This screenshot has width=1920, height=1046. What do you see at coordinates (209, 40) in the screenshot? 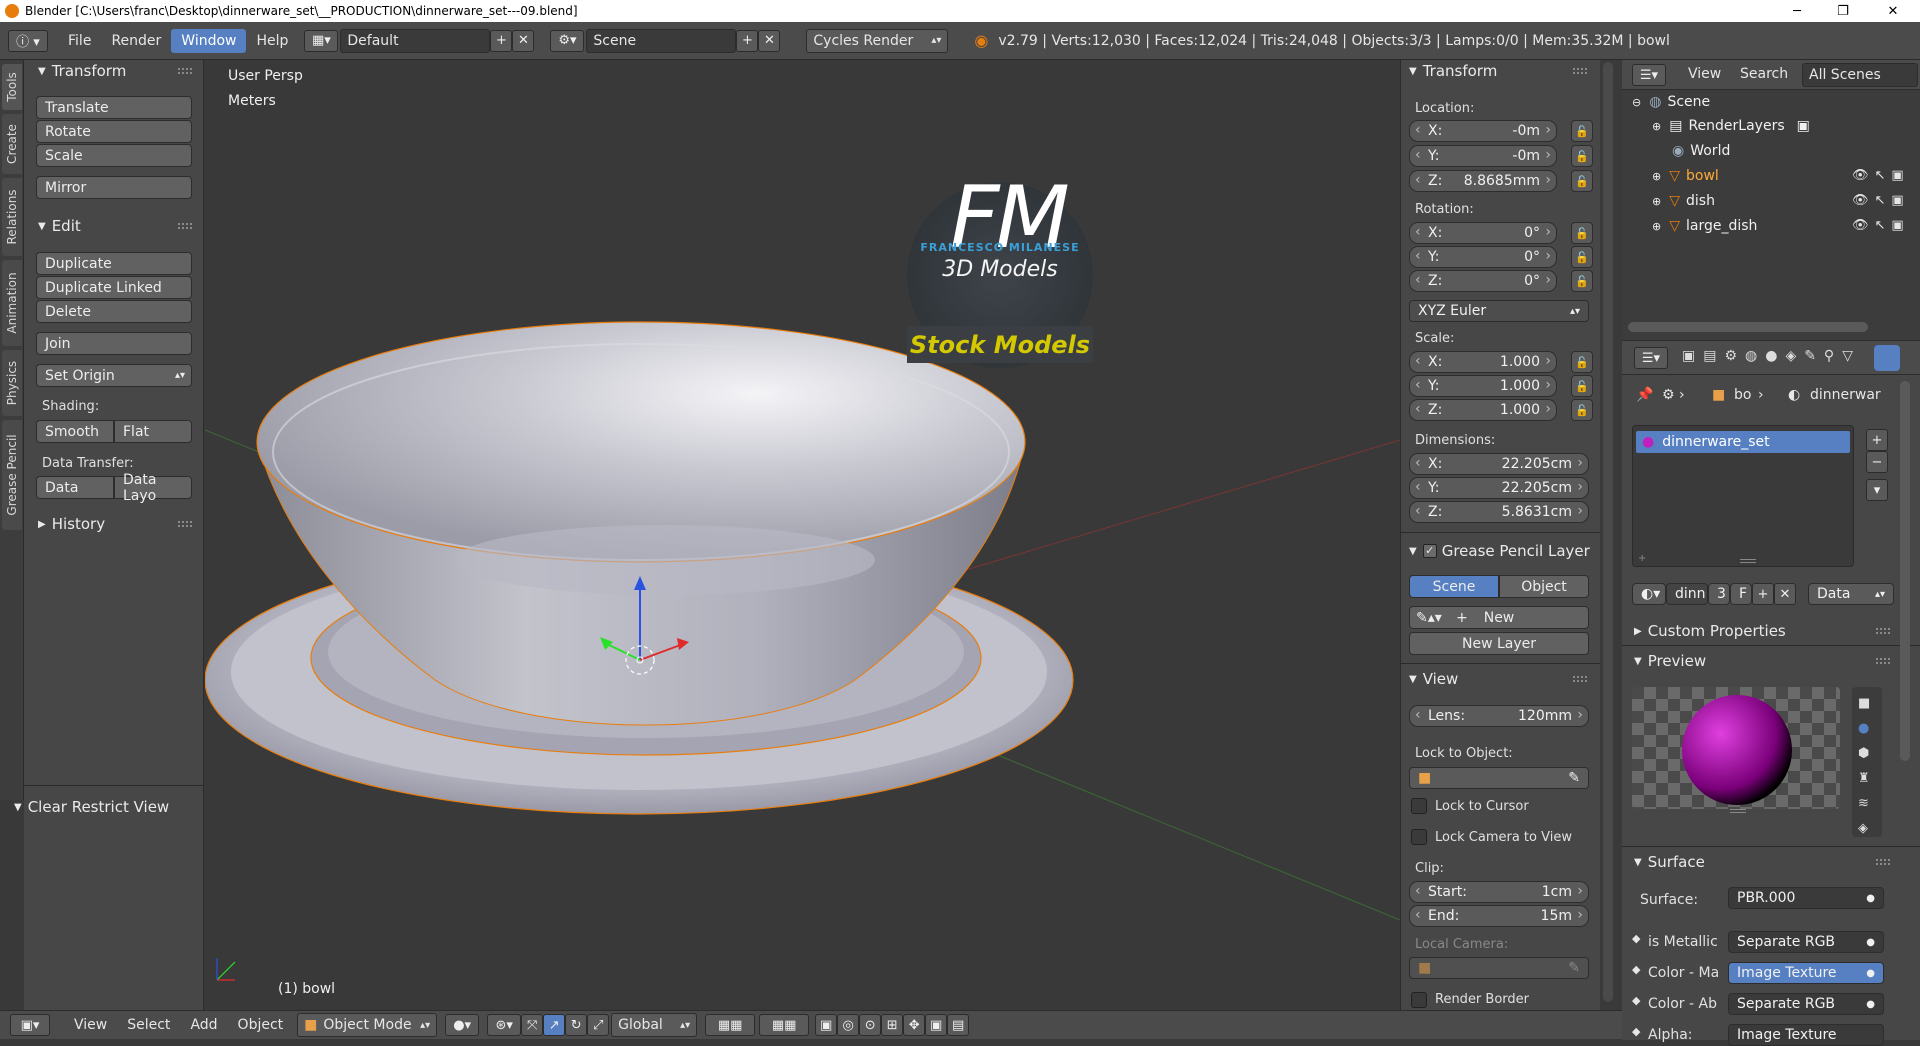
I see `menu-window: Window` at bounding box center [209, 40].